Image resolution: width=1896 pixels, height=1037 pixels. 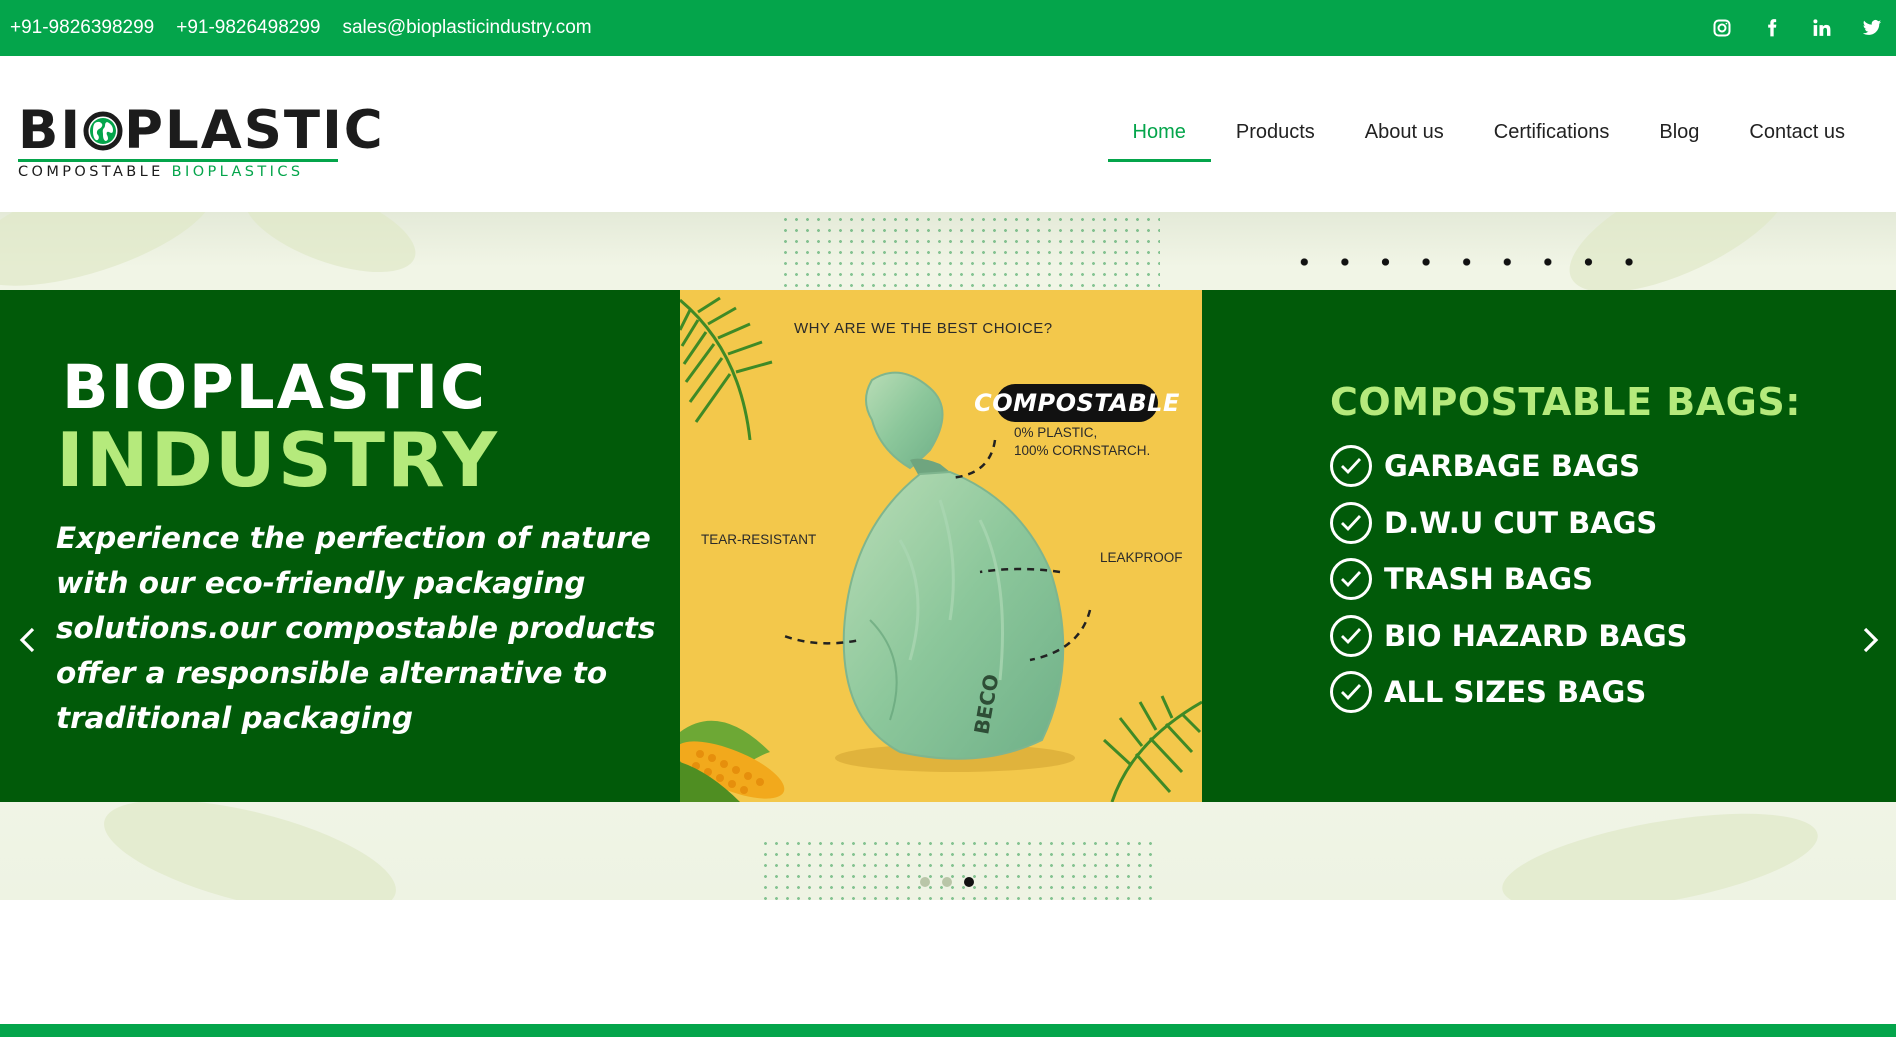 What do you see at coordinates (103, 131) in the screenshot?
I see `globe-icon` at bounding box center [103, 131].